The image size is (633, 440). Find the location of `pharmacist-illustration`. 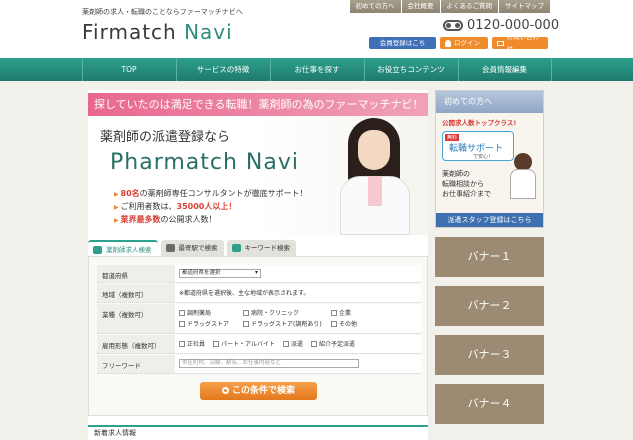

pharmacist-illustration is located at coordinates (523, 177).